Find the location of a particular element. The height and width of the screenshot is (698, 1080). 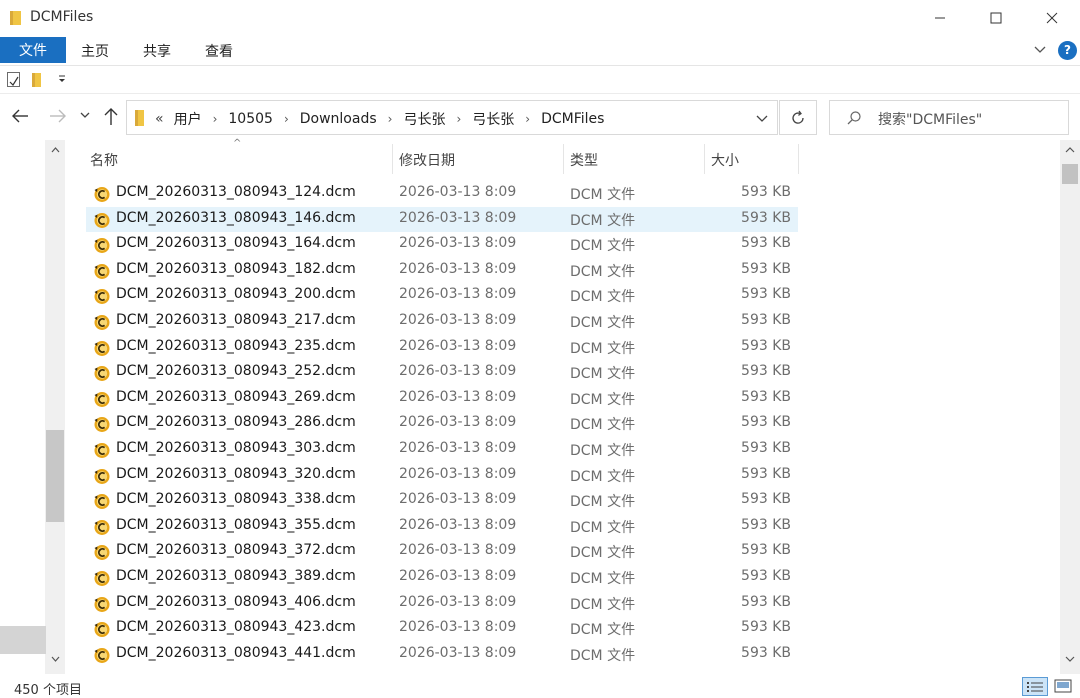

tab-file: 文件 is located at coordinates (33, 50).